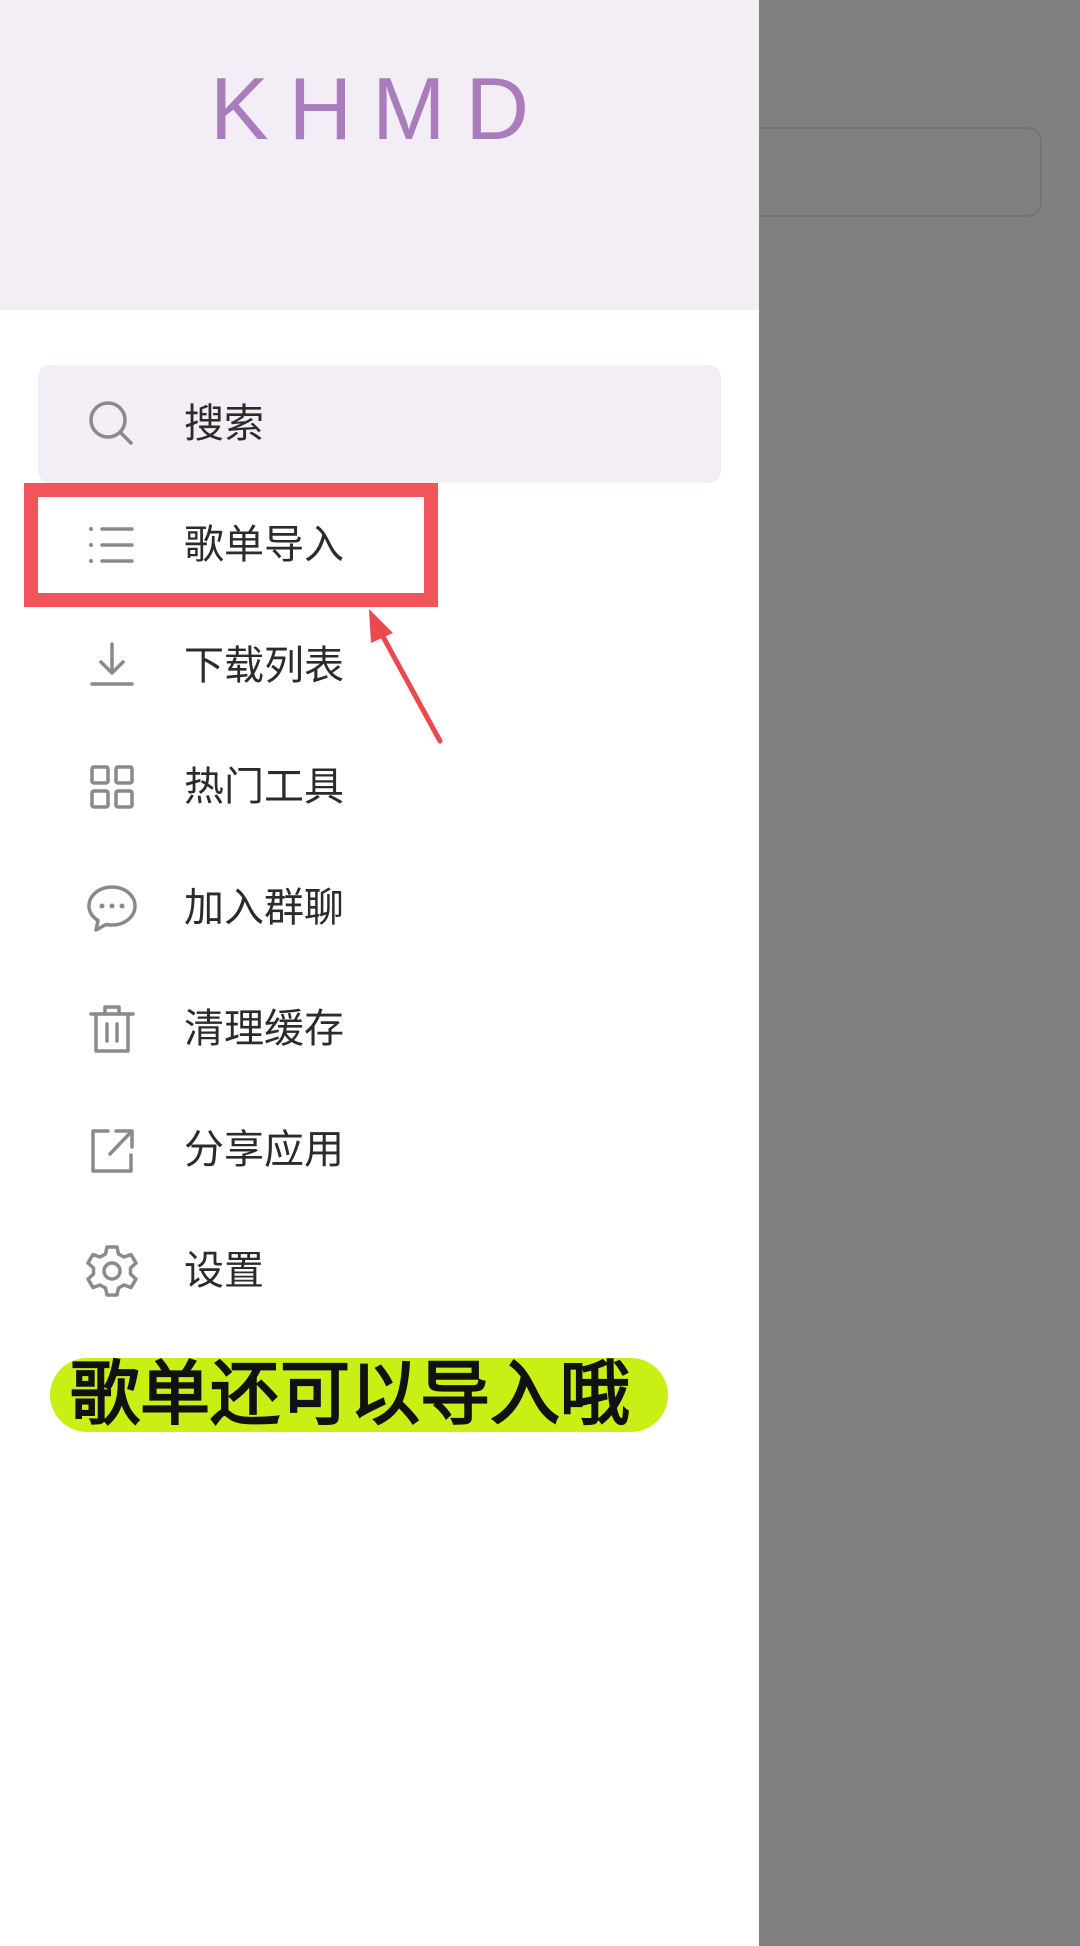  I want to click on share-icon, so click(112, 1150).